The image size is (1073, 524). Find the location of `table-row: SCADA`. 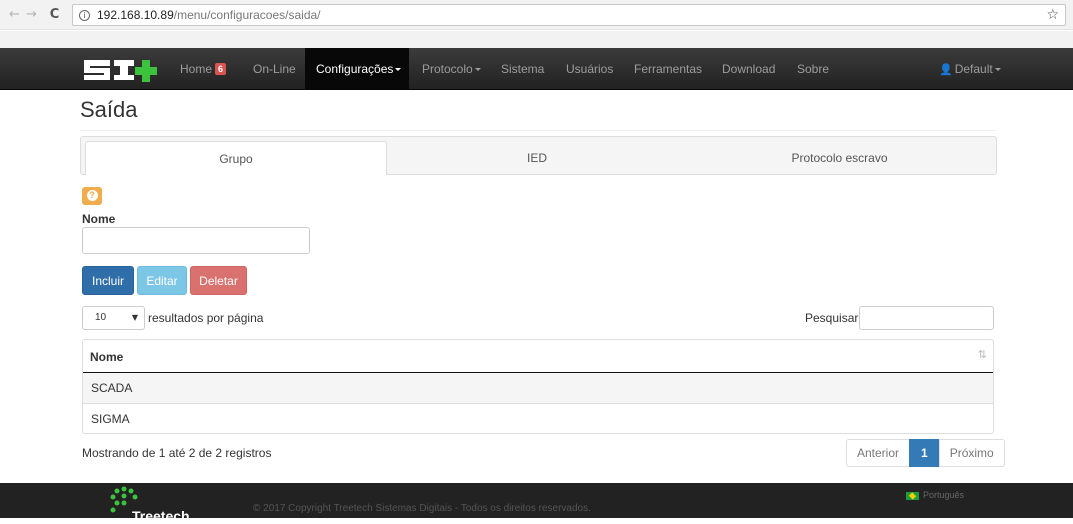

table-row: SCADA is located at coordinates (538, 388).